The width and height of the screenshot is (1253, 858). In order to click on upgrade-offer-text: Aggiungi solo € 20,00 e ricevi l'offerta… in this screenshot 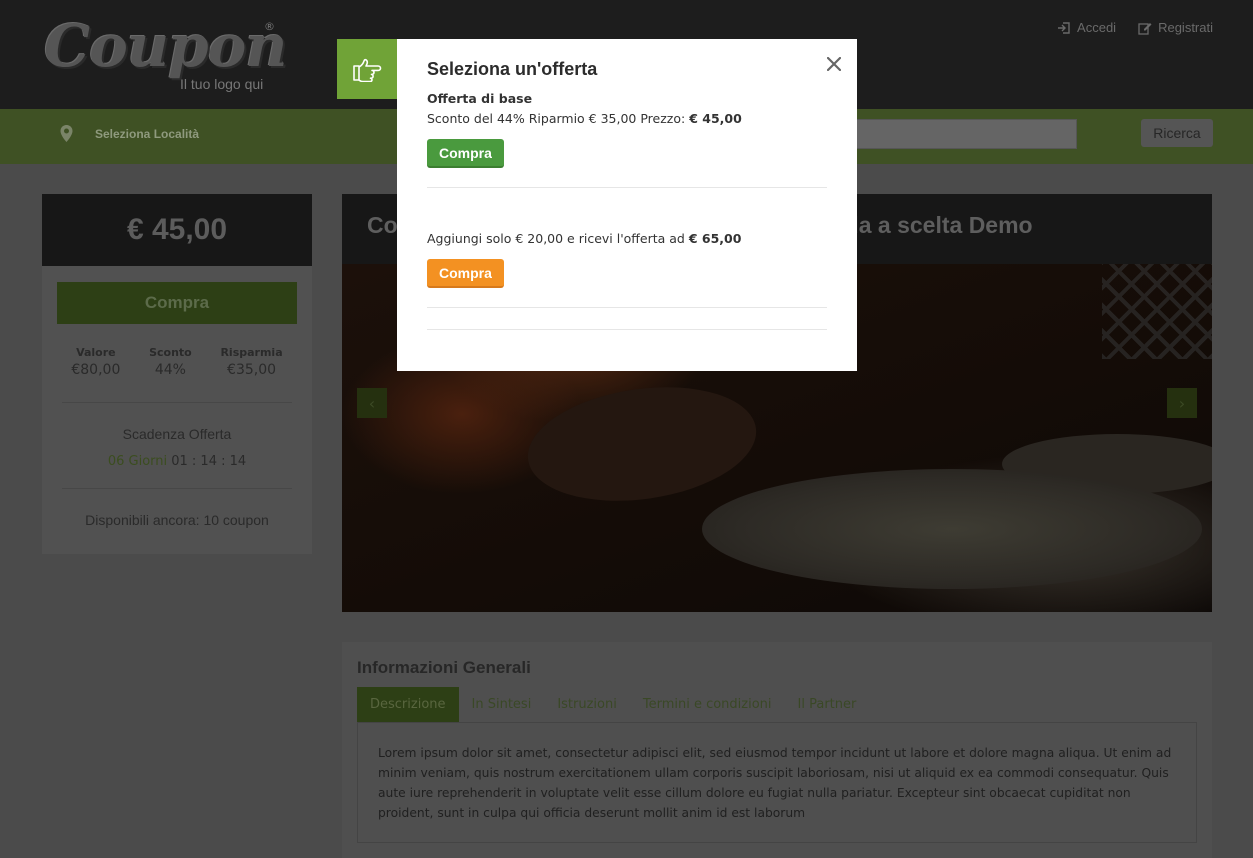, I will do `click(556, 238)`.